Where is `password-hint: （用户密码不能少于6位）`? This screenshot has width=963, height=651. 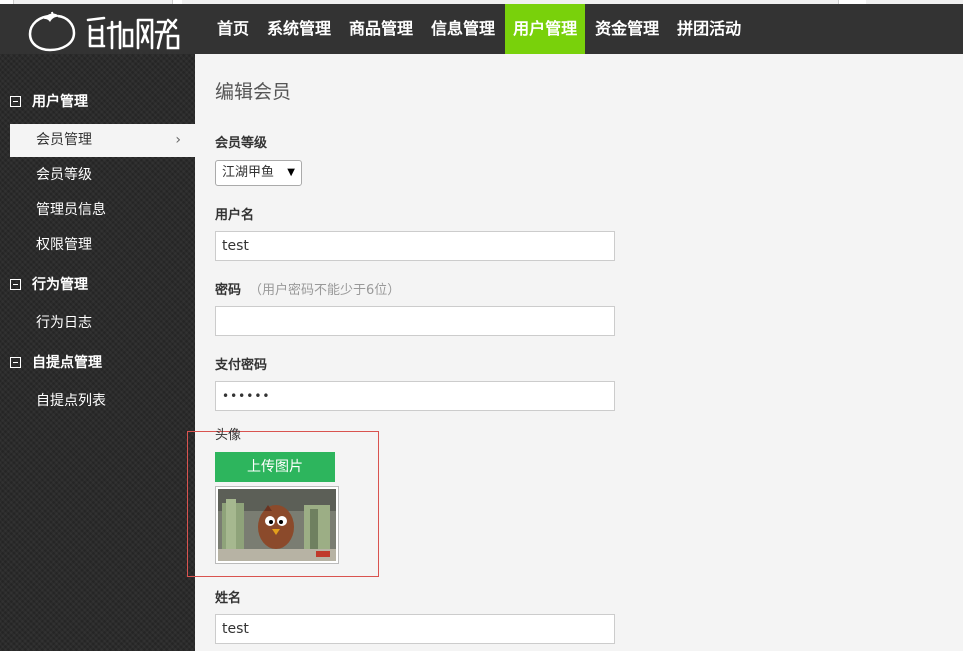 password-hint: （用户密码不能少于6位） is located at coordinates (325, 290).